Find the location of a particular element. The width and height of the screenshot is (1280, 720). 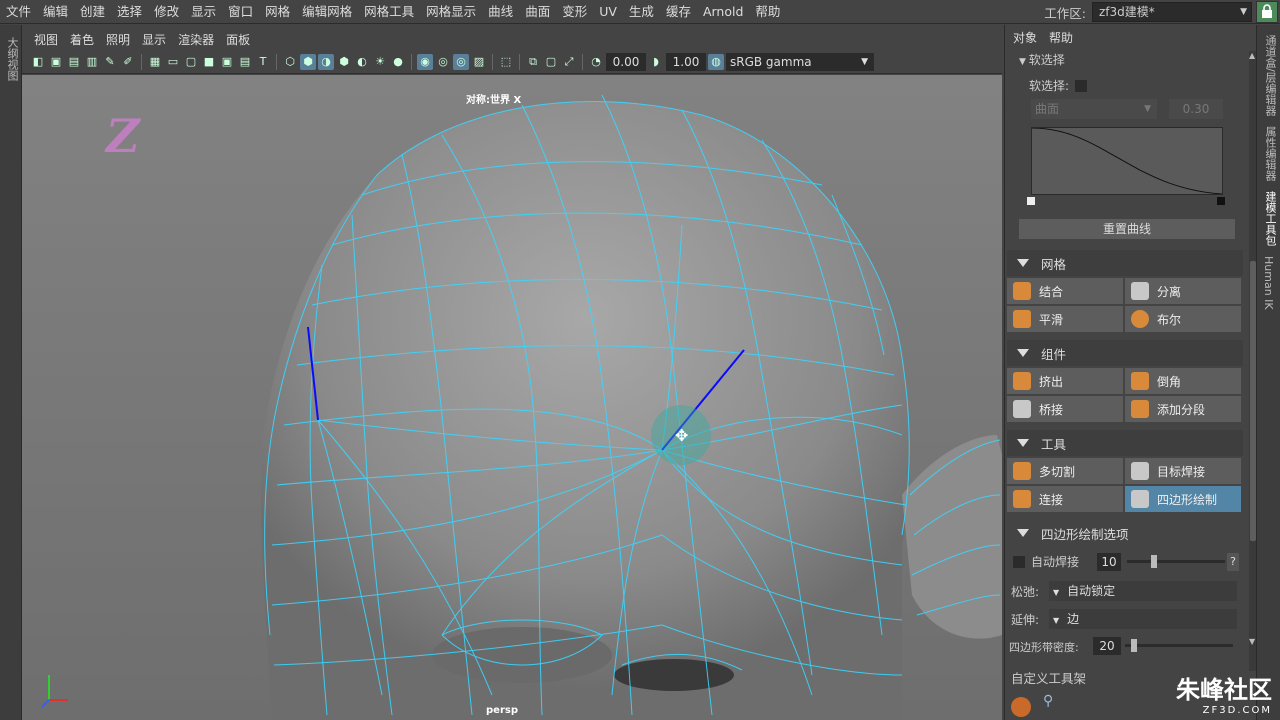

quad-draw-options-header: 四边形绘制选项 is located at coordinates (1125, 533).